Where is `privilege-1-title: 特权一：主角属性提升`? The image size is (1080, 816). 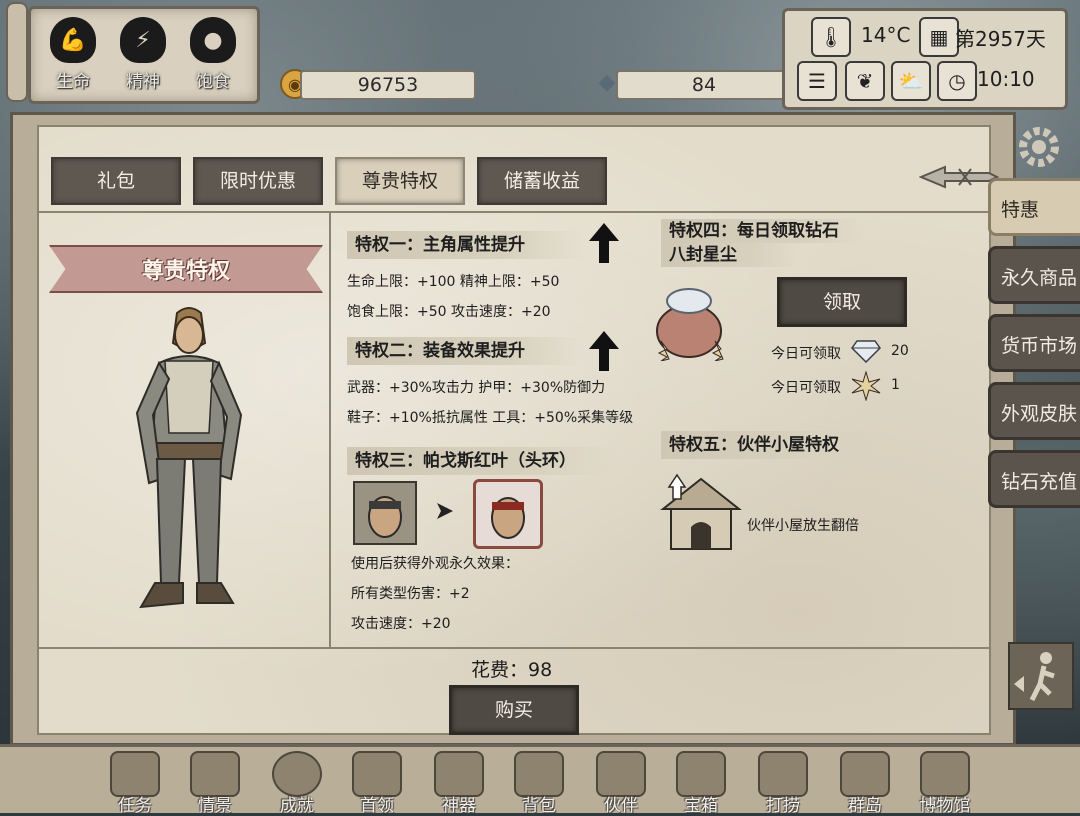 privilege-1-title: 特权一：主角属性提升 is located at coordinates (465, 245).